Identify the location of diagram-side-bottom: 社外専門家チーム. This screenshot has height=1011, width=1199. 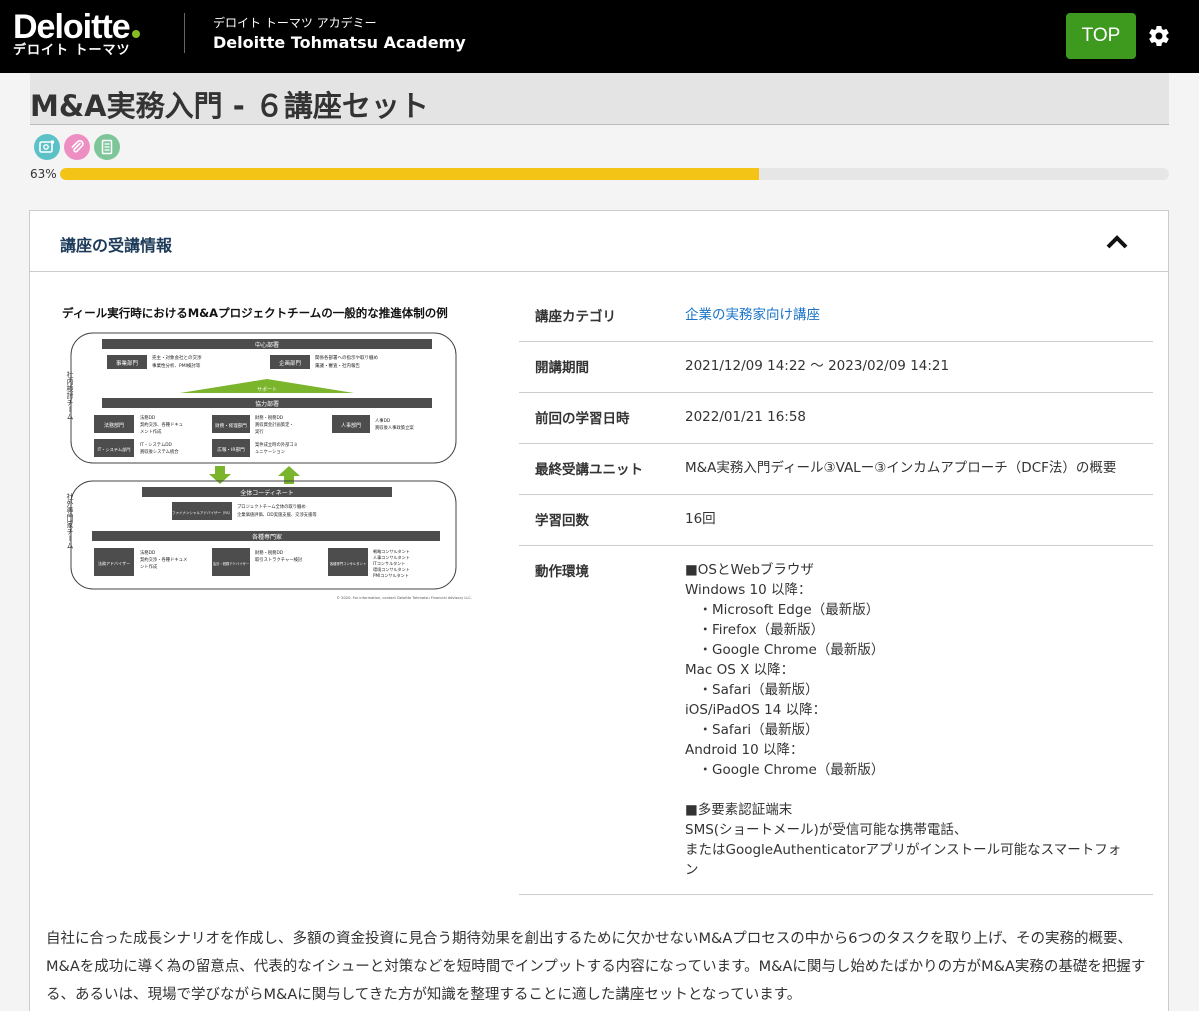
(70, 520).